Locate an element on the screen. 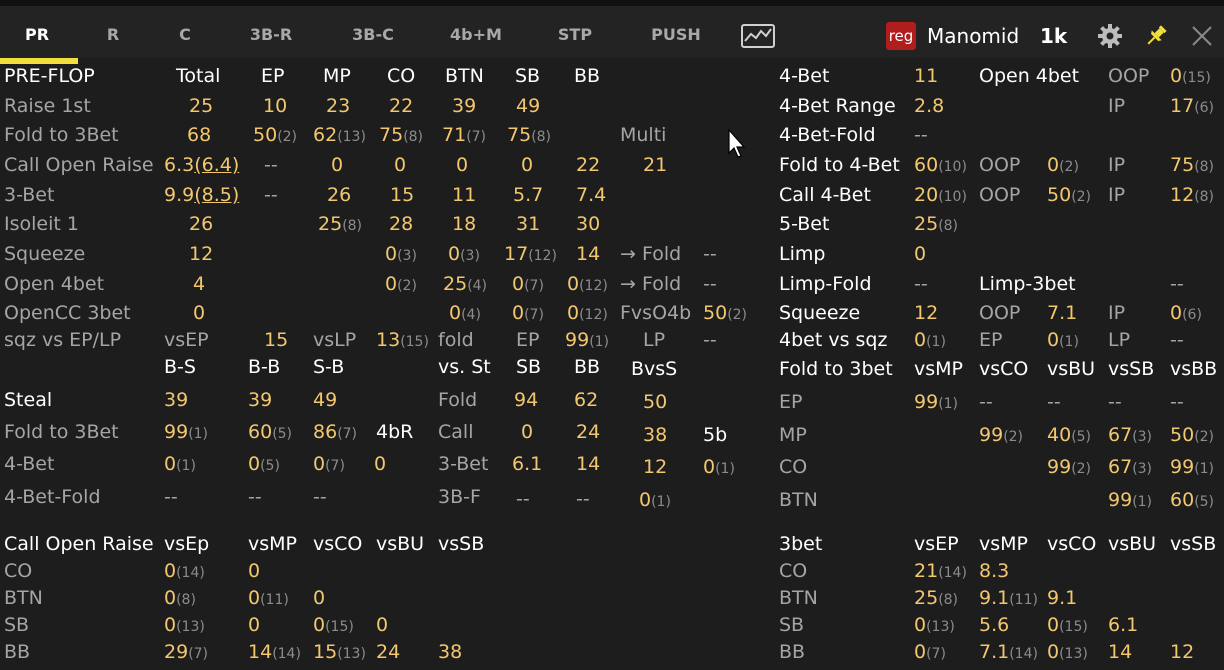  cell-text: Fold to 3bet is located at coordinates (836, 369).